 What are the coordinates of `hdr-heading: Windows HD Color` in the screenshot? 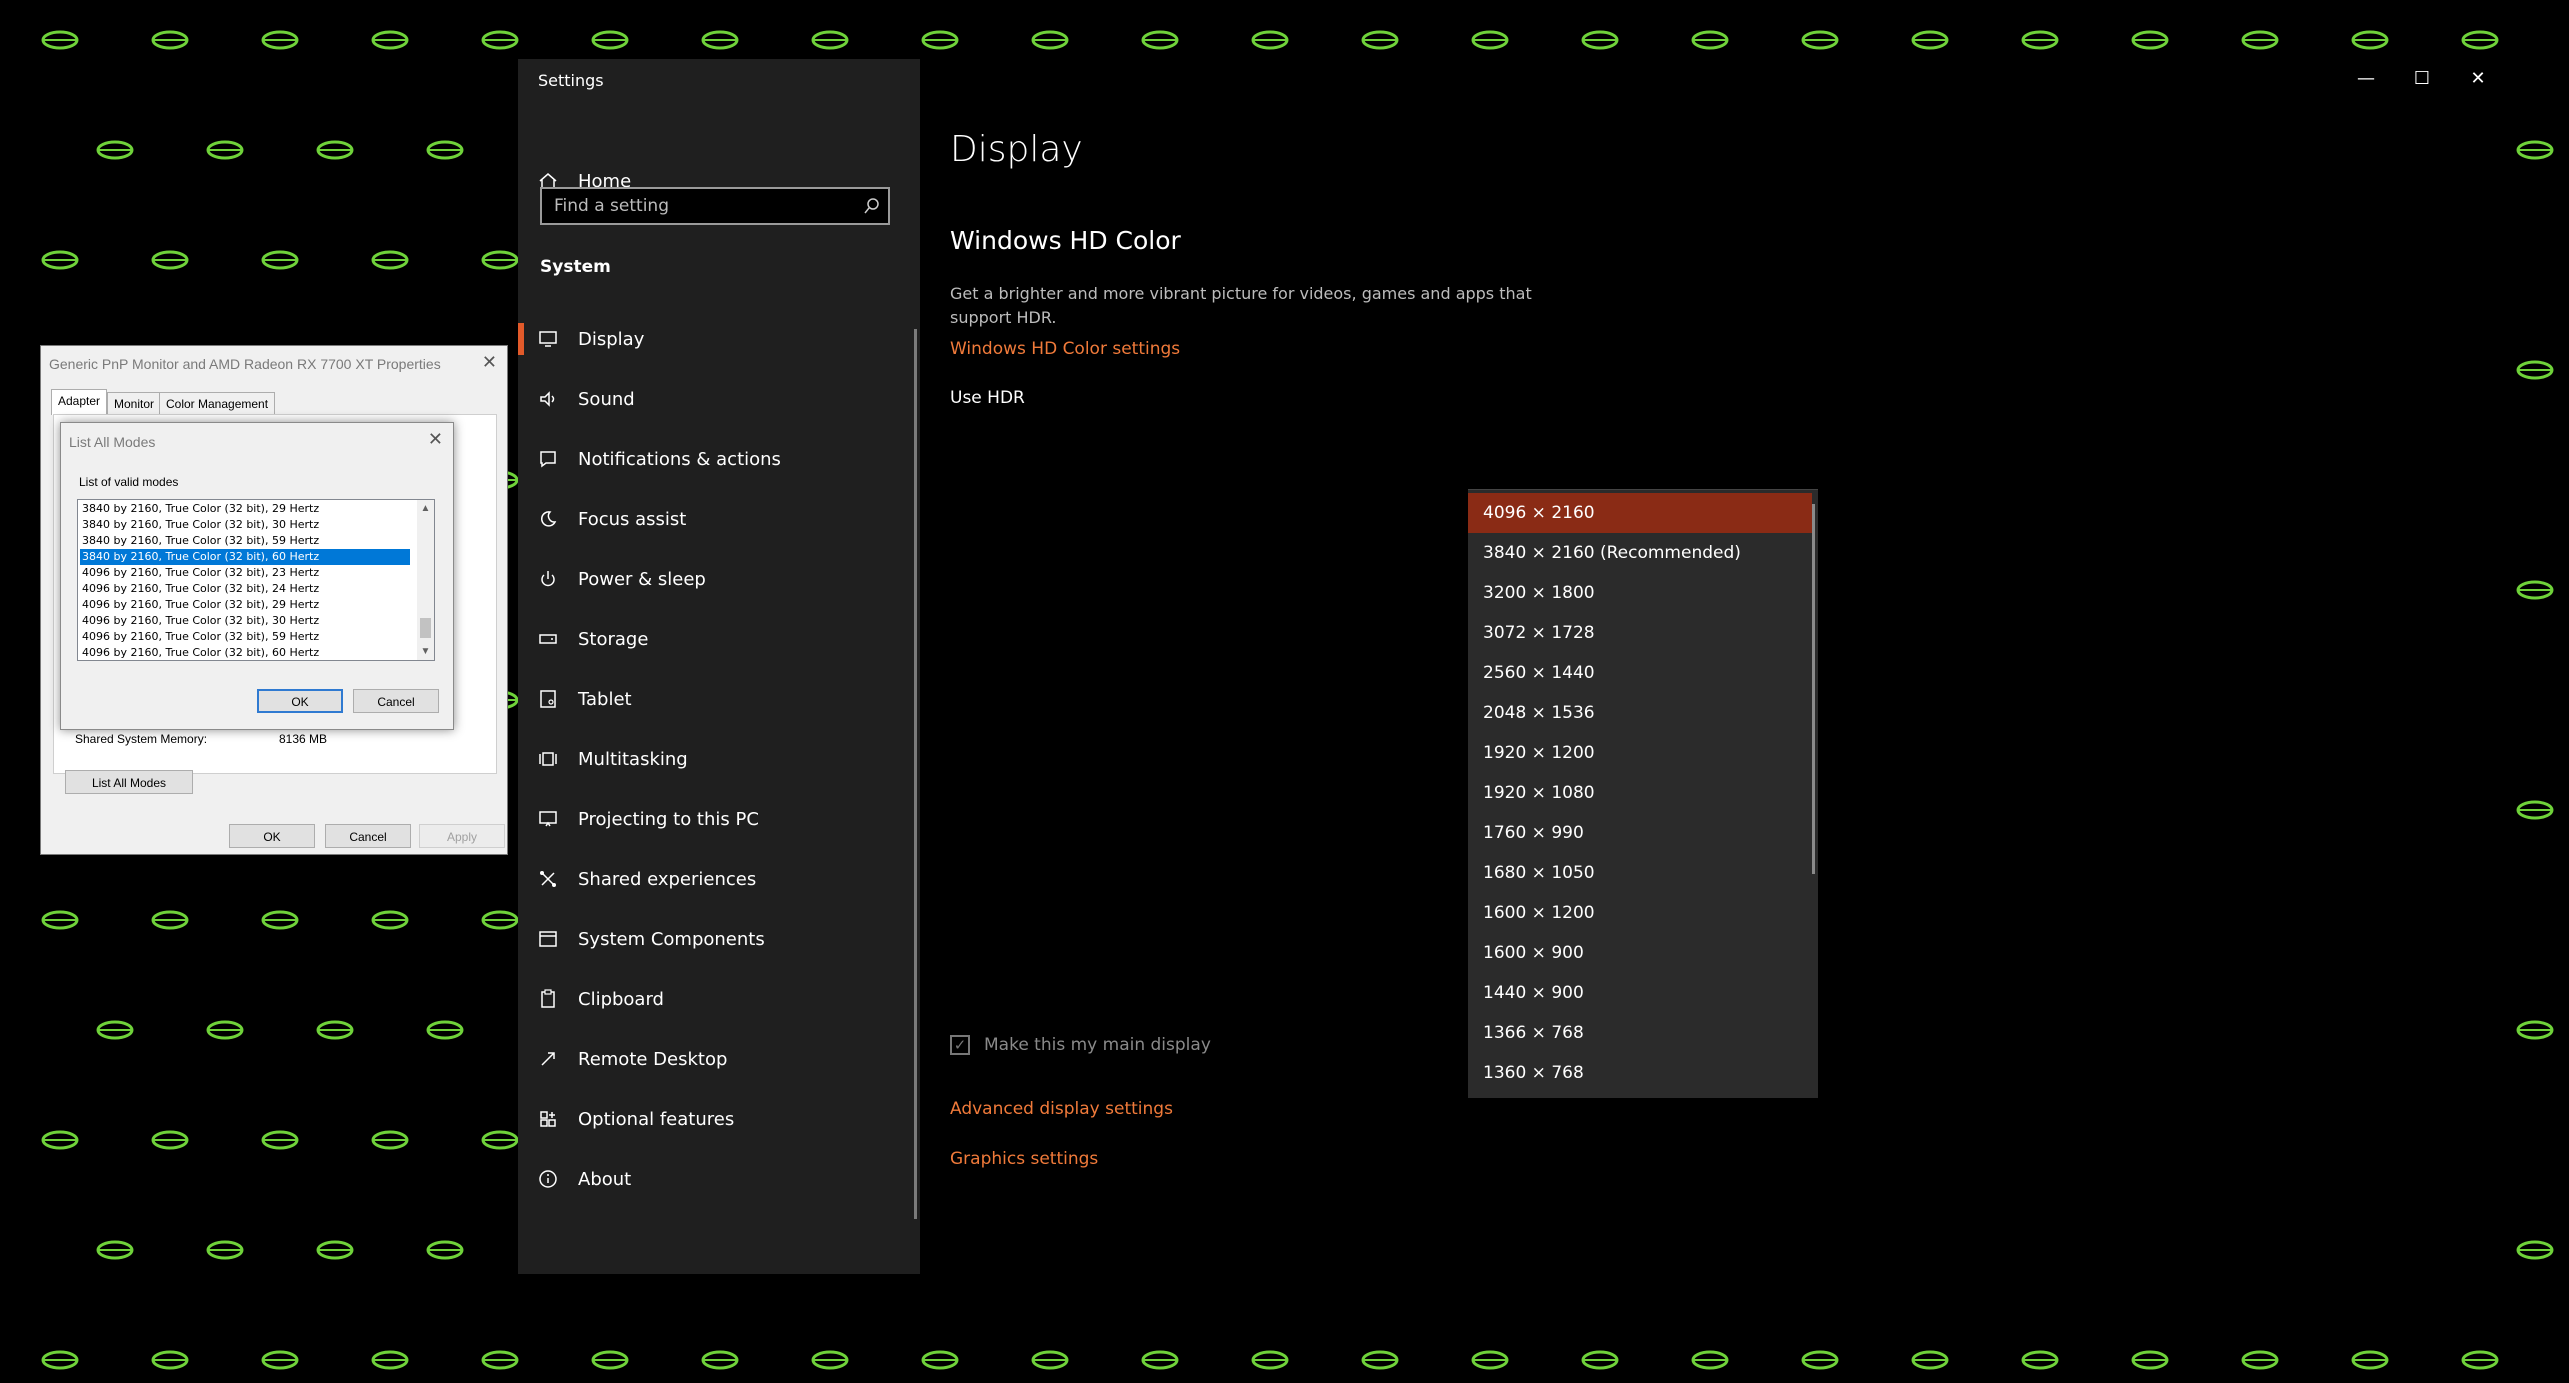 It's located at (1065, 240).